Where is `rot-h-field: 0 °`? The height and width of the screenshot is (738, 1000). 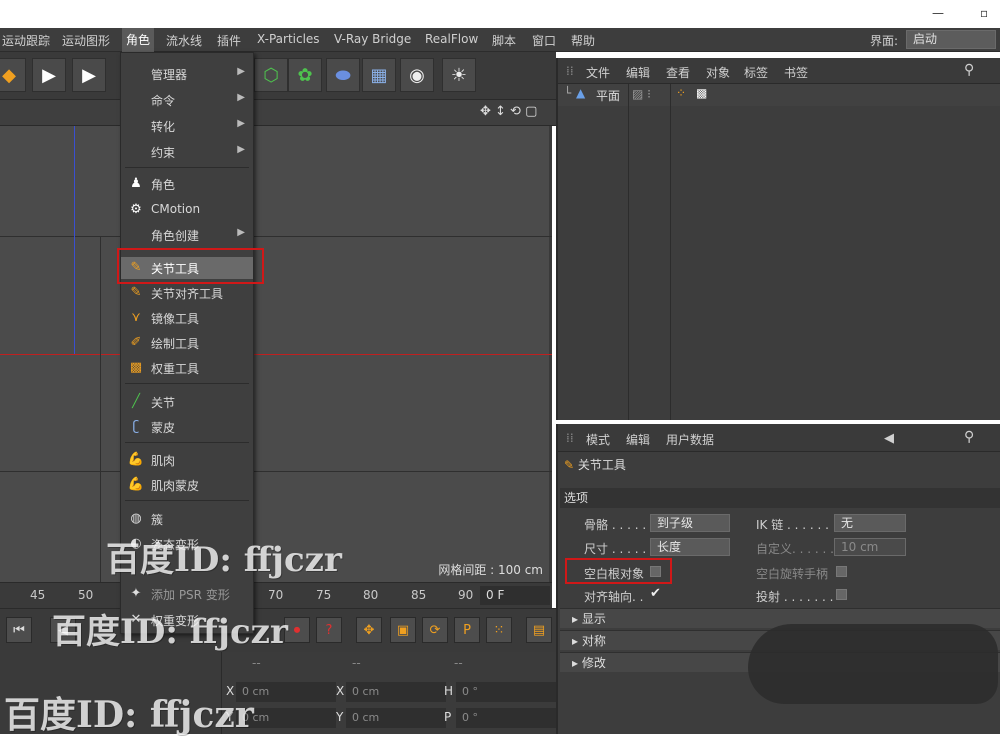
rot-h-field: 0 ° is located at coordinates (506, 692).